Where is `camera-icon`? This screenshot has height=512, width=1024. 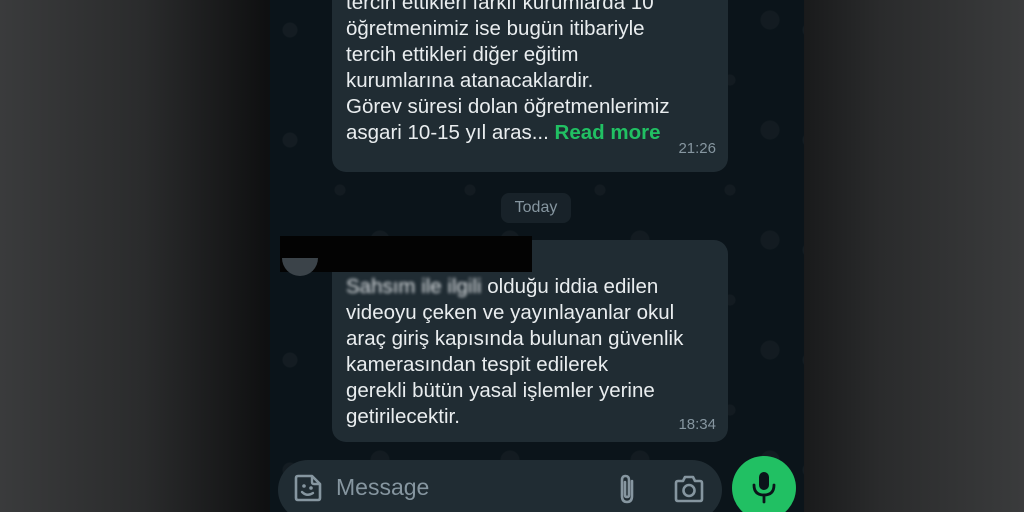
camera-icon is located at coordinates (689, 489).